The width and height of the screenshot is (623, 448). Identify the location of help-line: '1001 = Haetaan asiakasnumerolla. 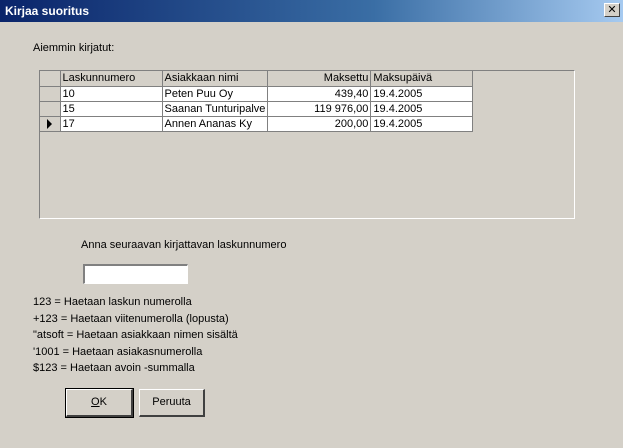
(118, 352).